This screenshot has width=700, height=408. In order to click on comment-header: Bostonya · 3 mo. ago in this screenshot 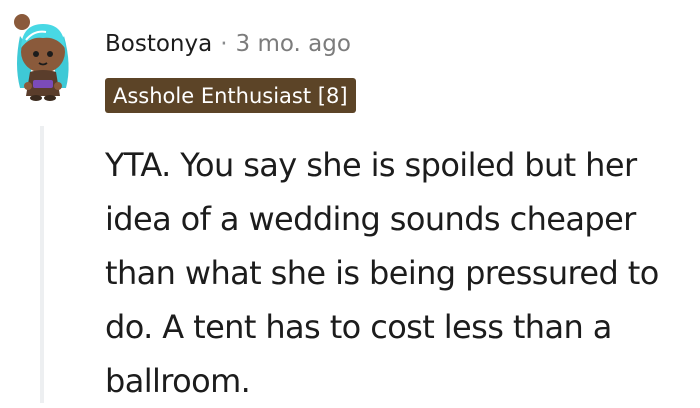, I will do `click(228, 44)`.